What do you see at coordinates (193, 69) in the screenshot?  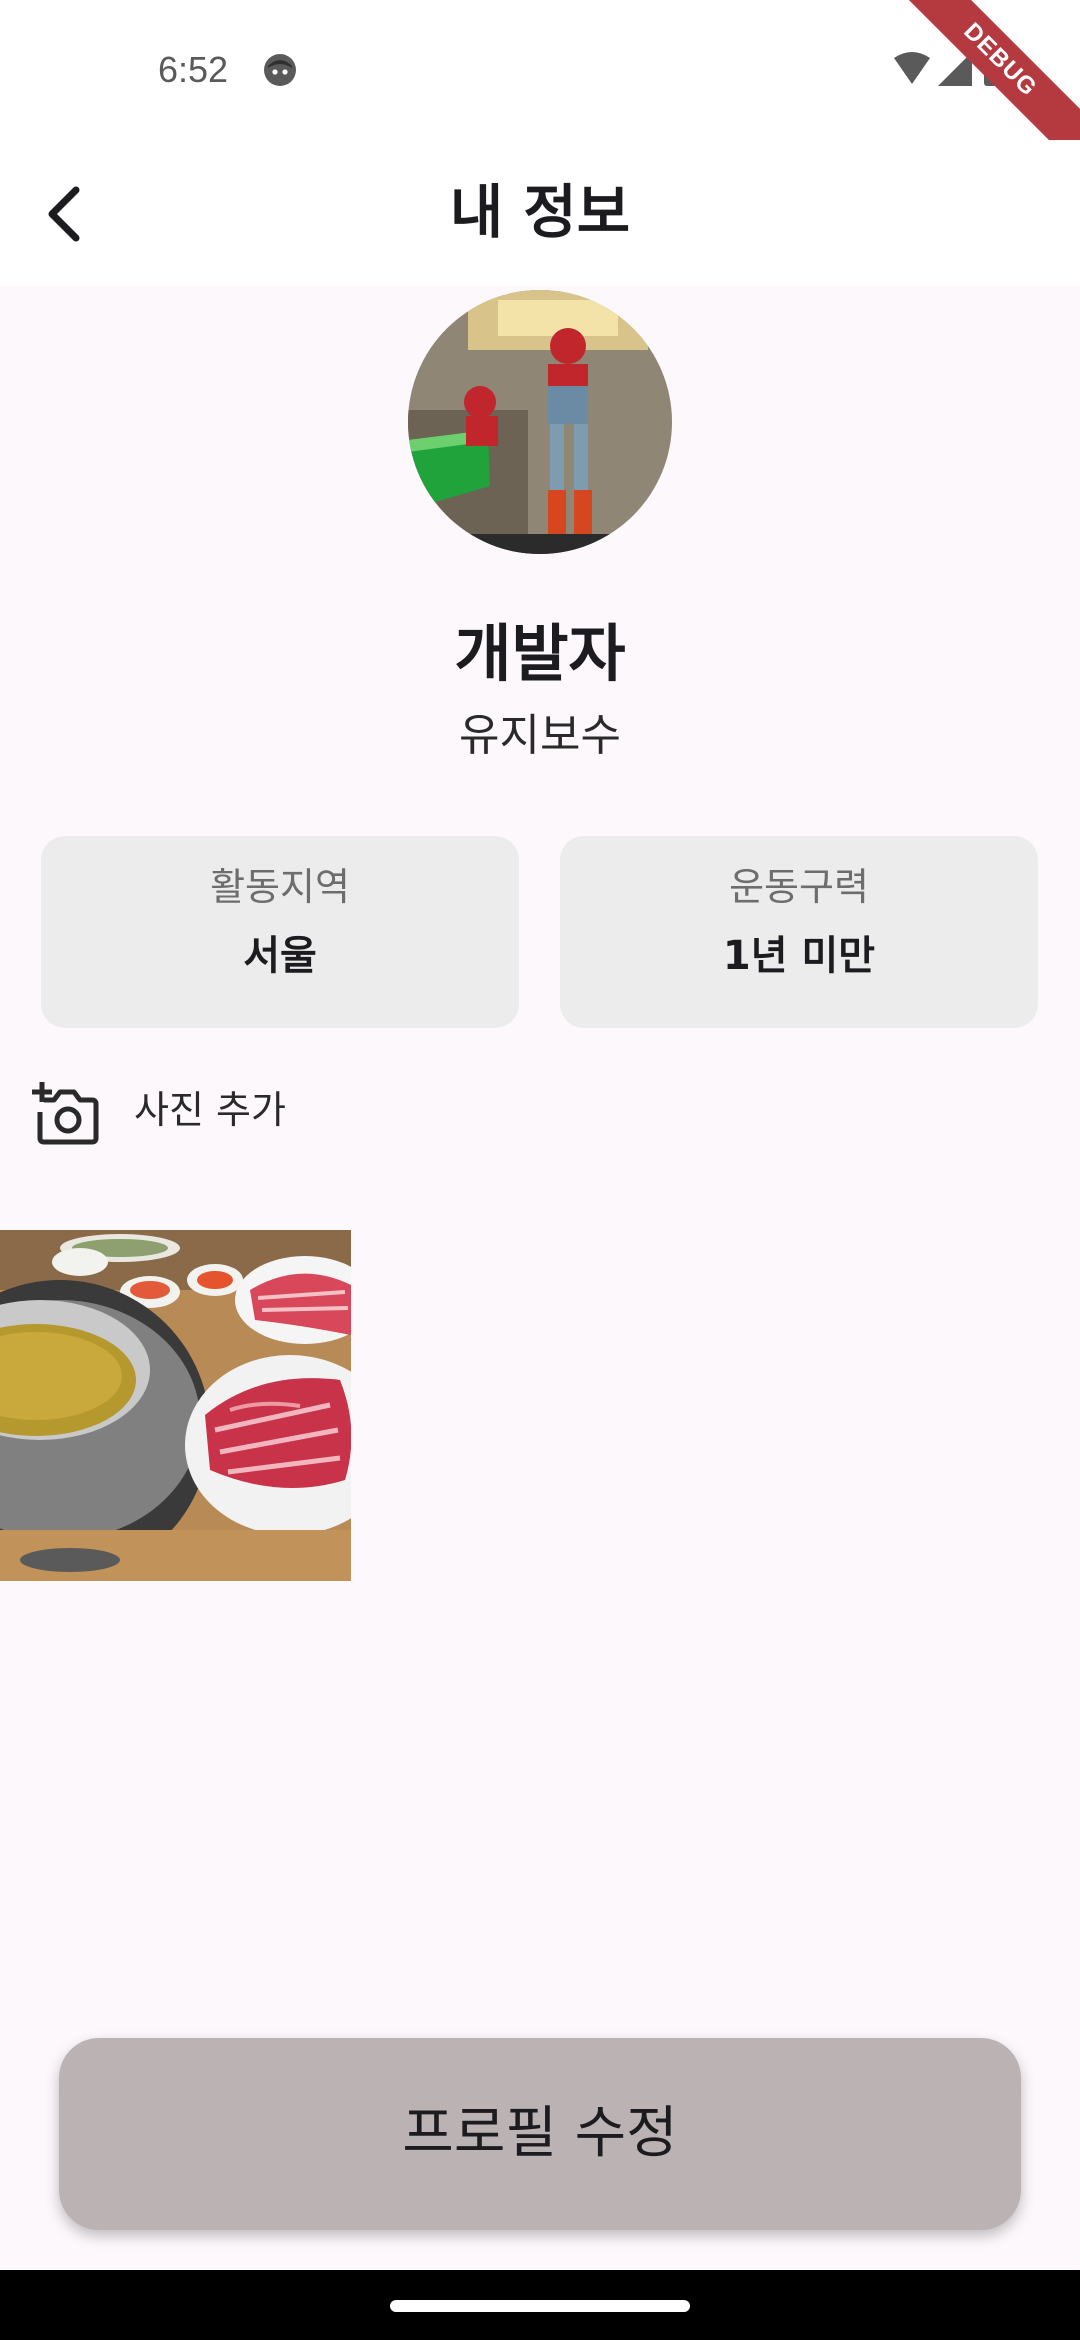 I see `status-time: 6:52` at bounding box center [193, 69].